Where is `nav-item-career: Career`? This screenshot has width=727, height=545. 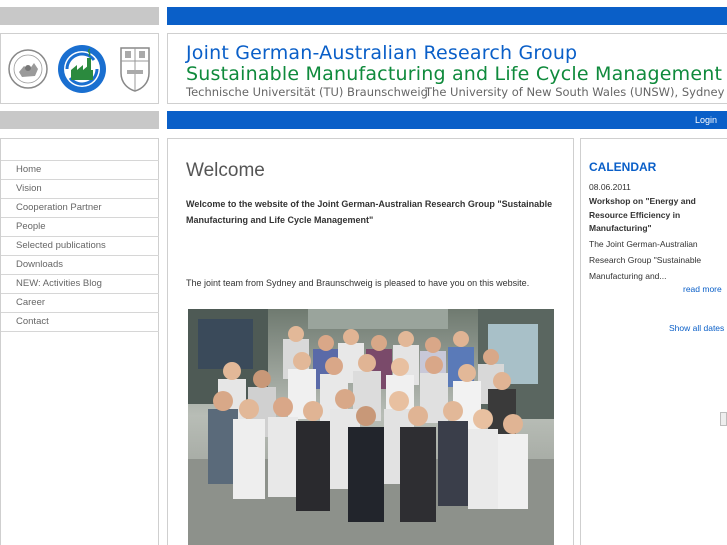
nav-item-career: Career is located at coordinates (80, 303).